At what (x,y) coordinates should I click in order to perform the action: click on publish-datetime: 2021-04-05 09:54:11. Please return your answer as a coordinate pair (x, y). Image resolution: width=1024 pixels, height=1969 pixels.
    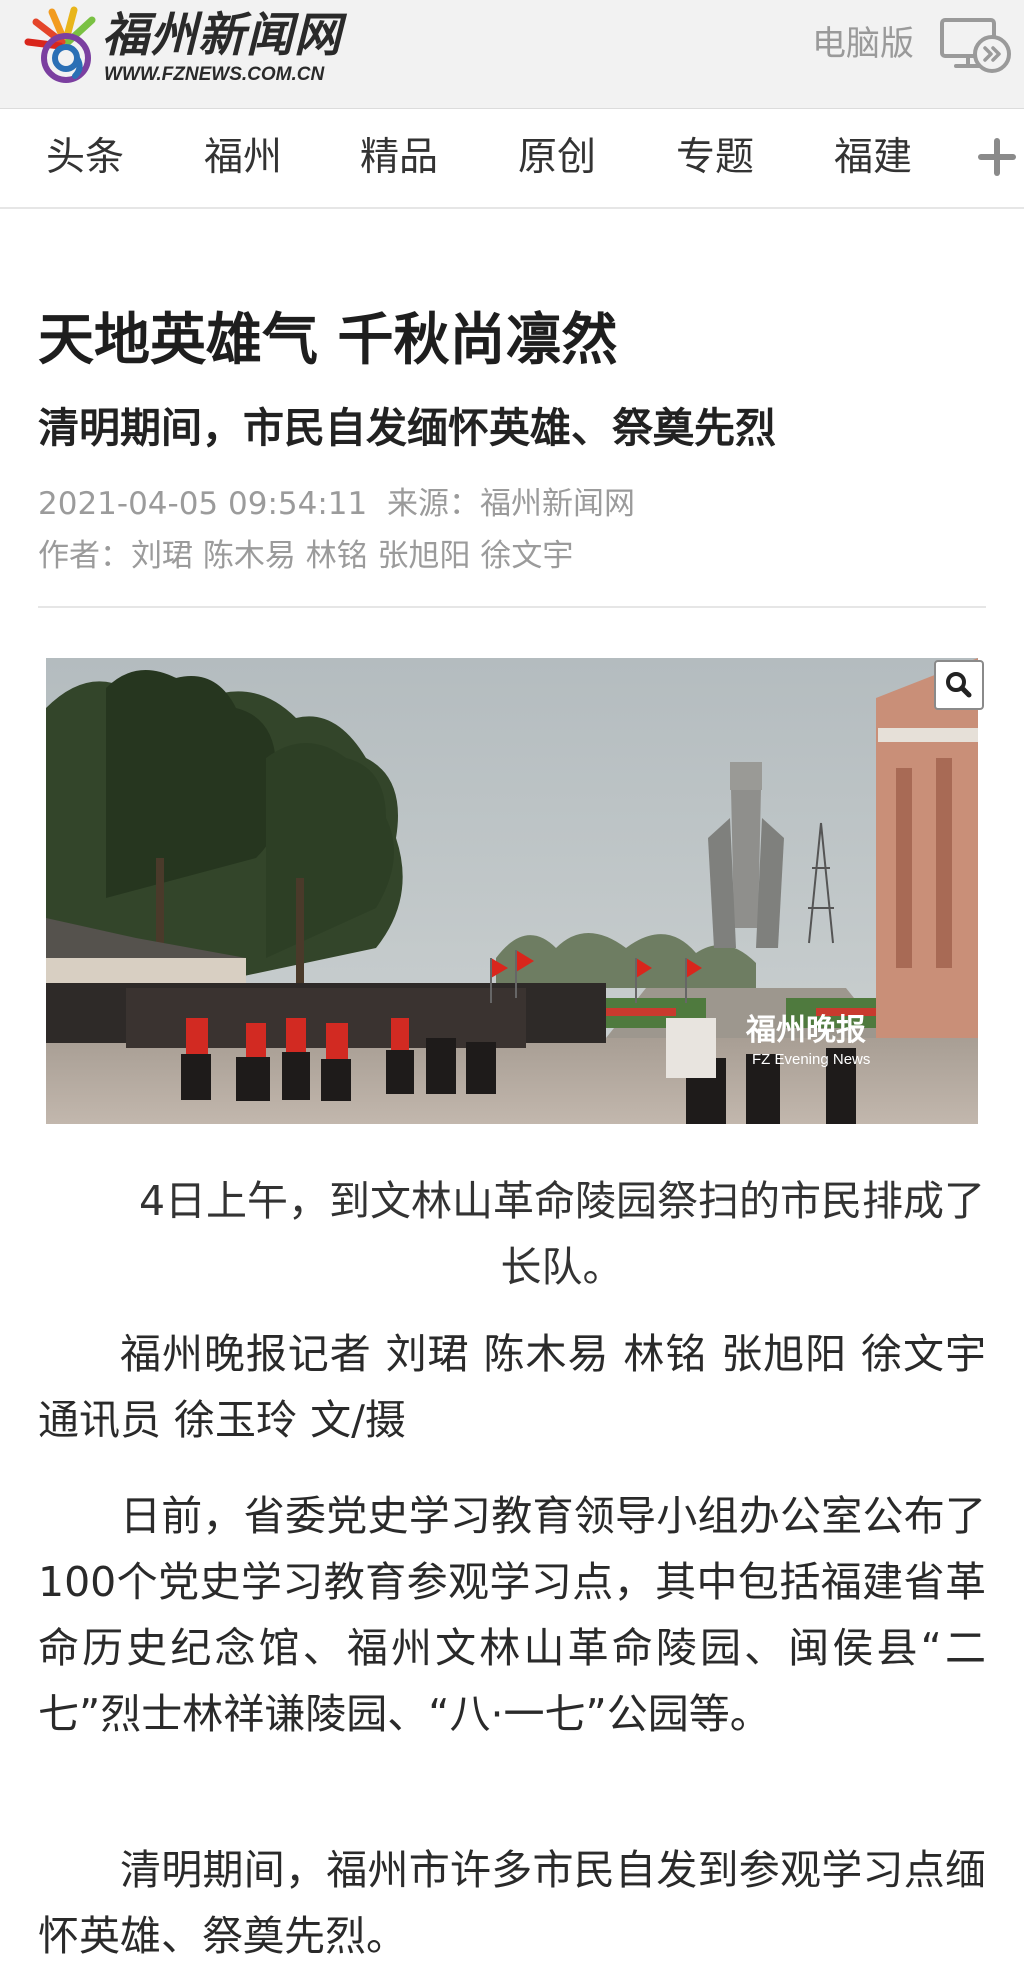
    Looking at the image, I should click on (203, 504).